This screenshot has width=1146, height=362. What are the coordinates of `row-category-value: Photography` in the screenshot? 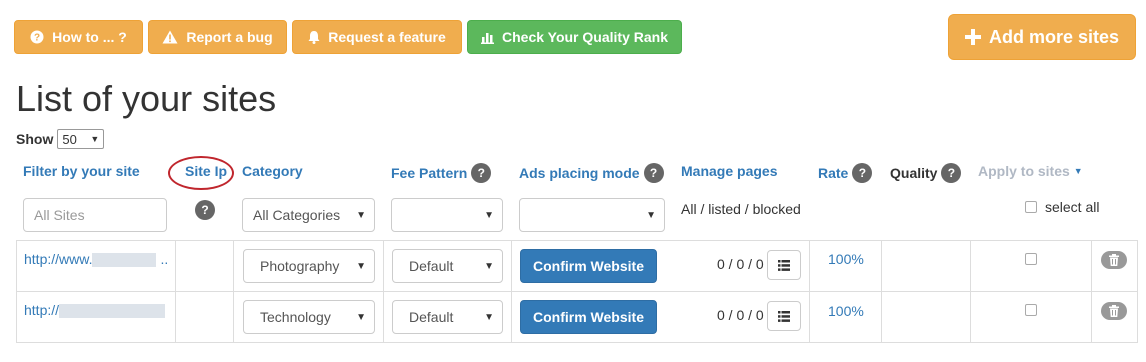 It's located at (300, 266).